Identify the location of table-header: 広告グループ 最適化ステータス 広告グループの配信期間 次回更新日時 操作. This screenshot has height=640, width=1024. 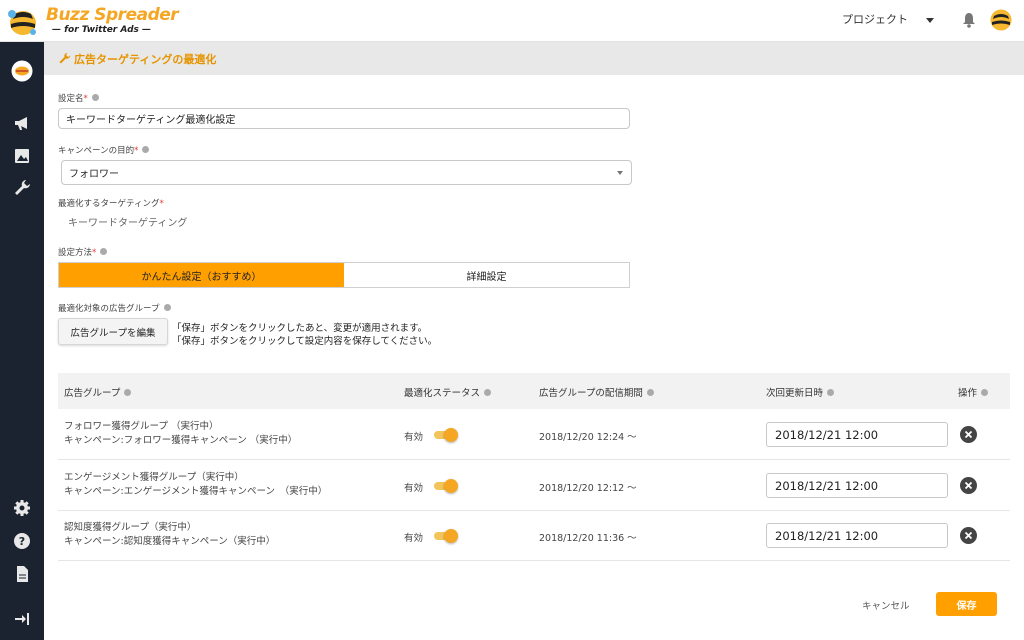
(534, 391).